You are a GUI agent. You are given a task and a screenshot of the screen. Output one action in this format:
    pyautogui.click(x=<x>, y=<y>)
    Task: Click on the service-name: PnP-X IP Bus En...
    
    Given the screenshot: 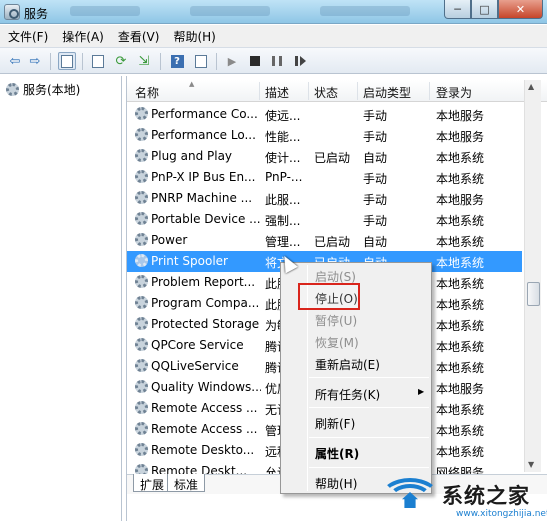 What is the action you would take?
    pyautogui.click(x=203, y=177)
    